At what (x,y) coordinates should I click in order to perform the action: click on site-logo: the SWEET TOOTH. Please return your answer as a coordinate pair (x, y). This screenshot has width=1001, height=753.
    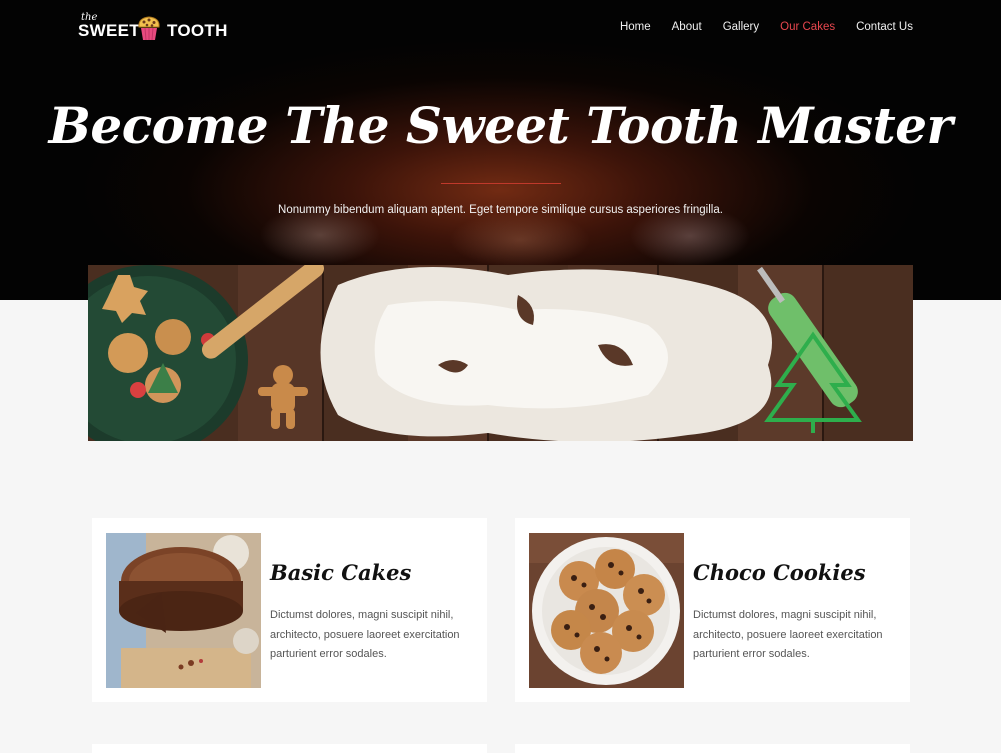
    Looking at the image, I should click on (158, 27).